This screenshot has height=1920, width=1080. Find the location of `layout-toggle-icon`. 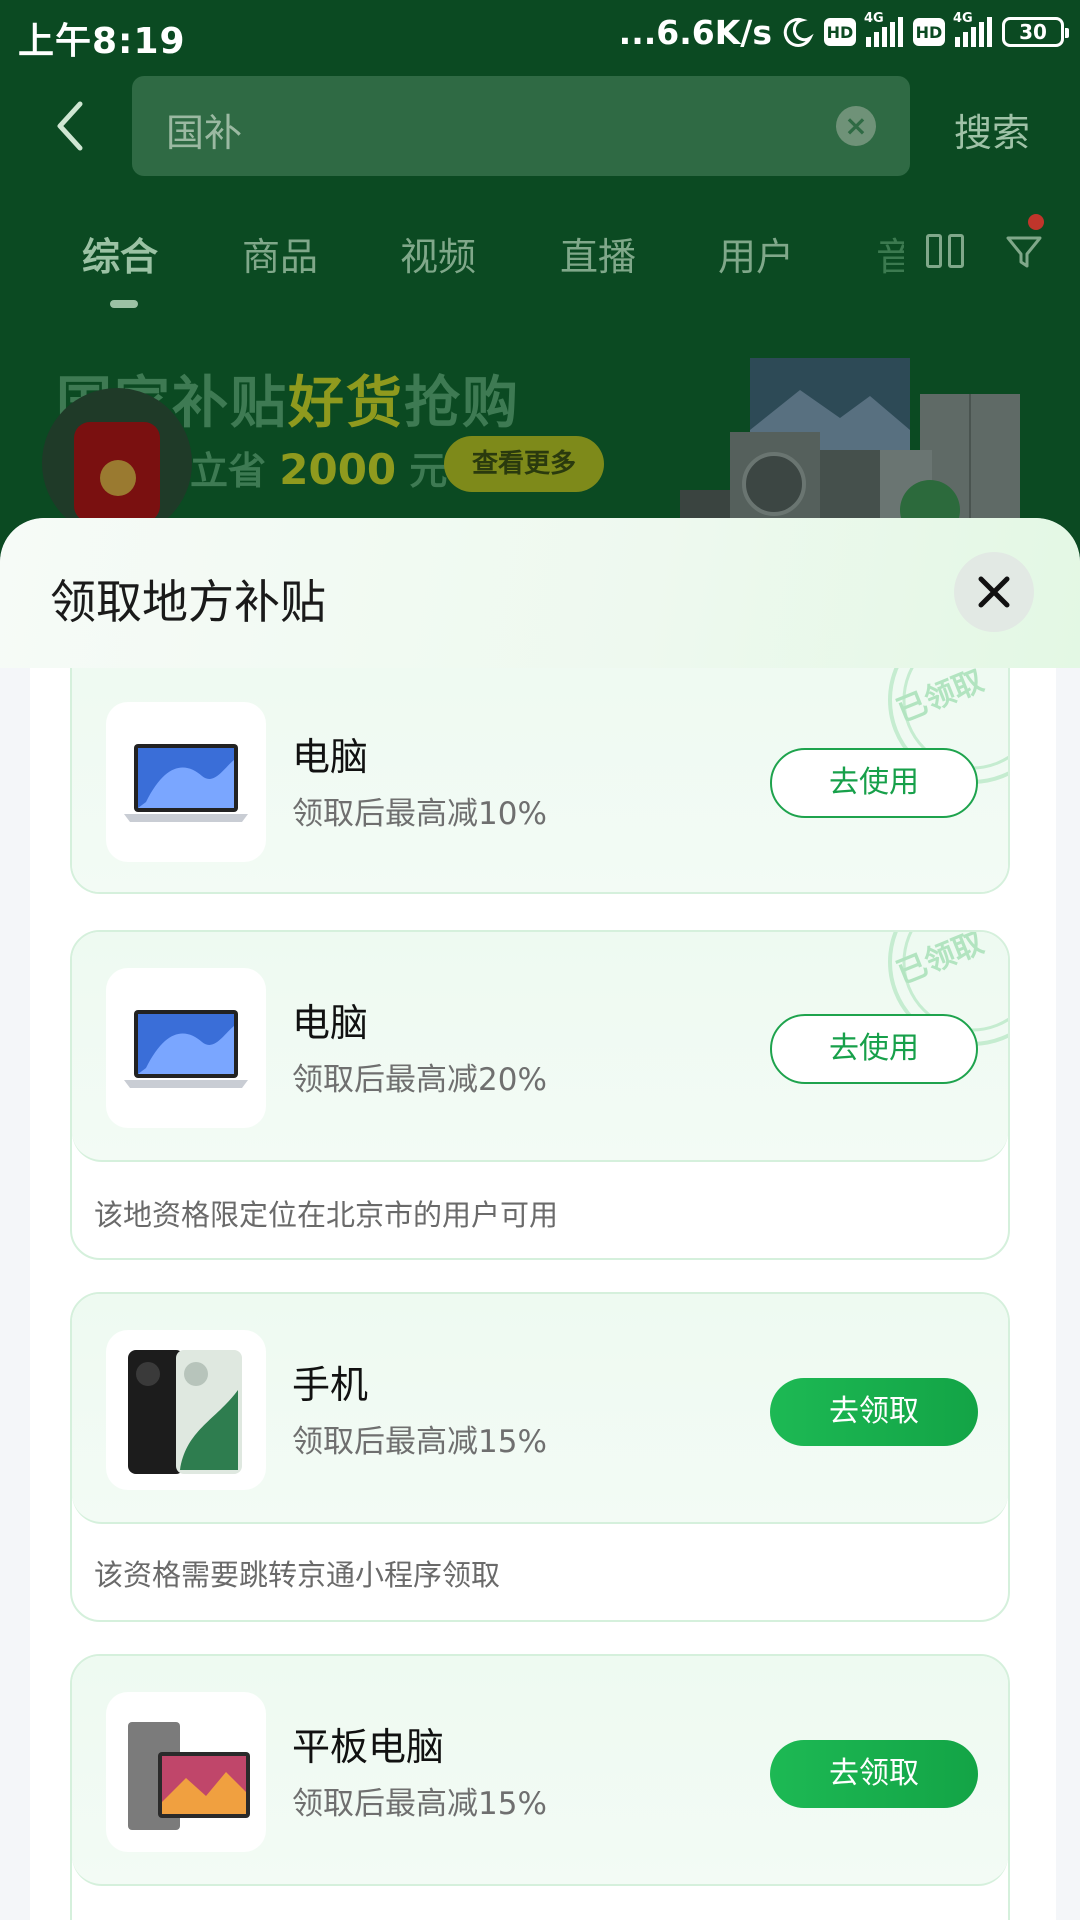

layout-toggle-icon is located at coordinates (945, 251).